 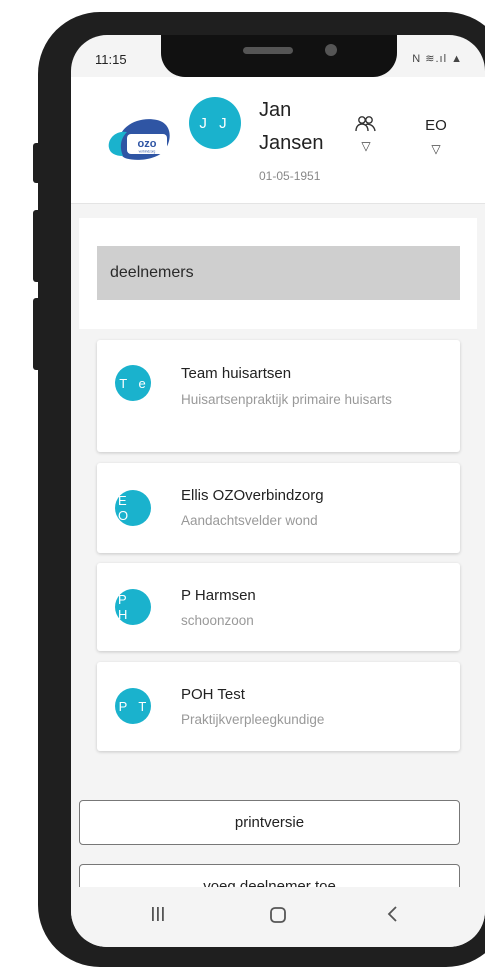 What do you see at coordinates (249, 520) in the screenshot?
I see `participant-role: Aandachtsvelder wond` at bounding box center [249, 520].